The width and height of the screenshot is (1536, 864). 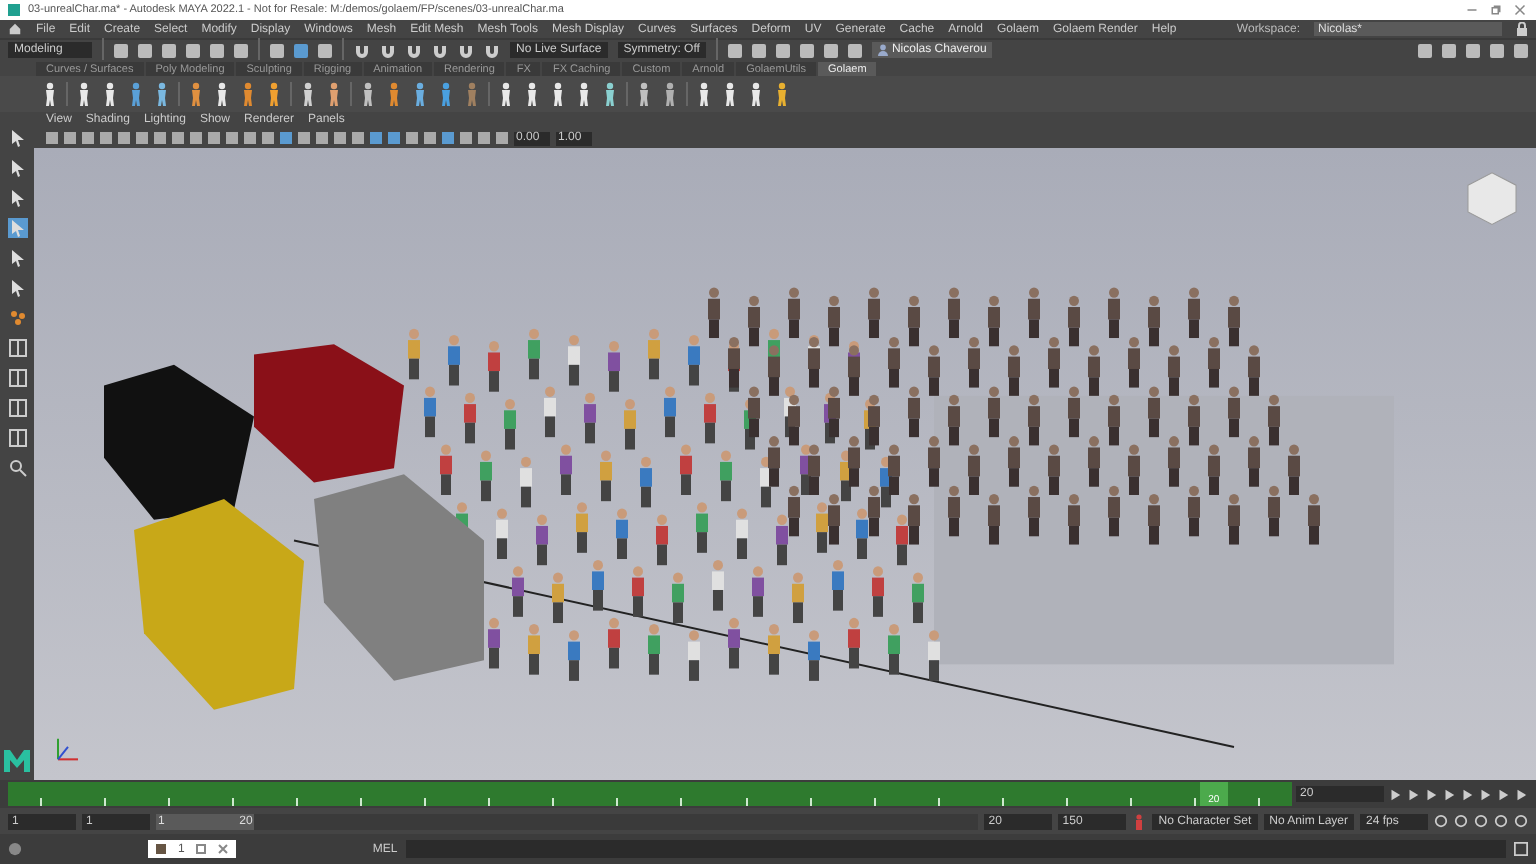 What do you see at coordinates (14, 10) in the screenshot?
I see `app-icon` at bounding box center [14, 10].